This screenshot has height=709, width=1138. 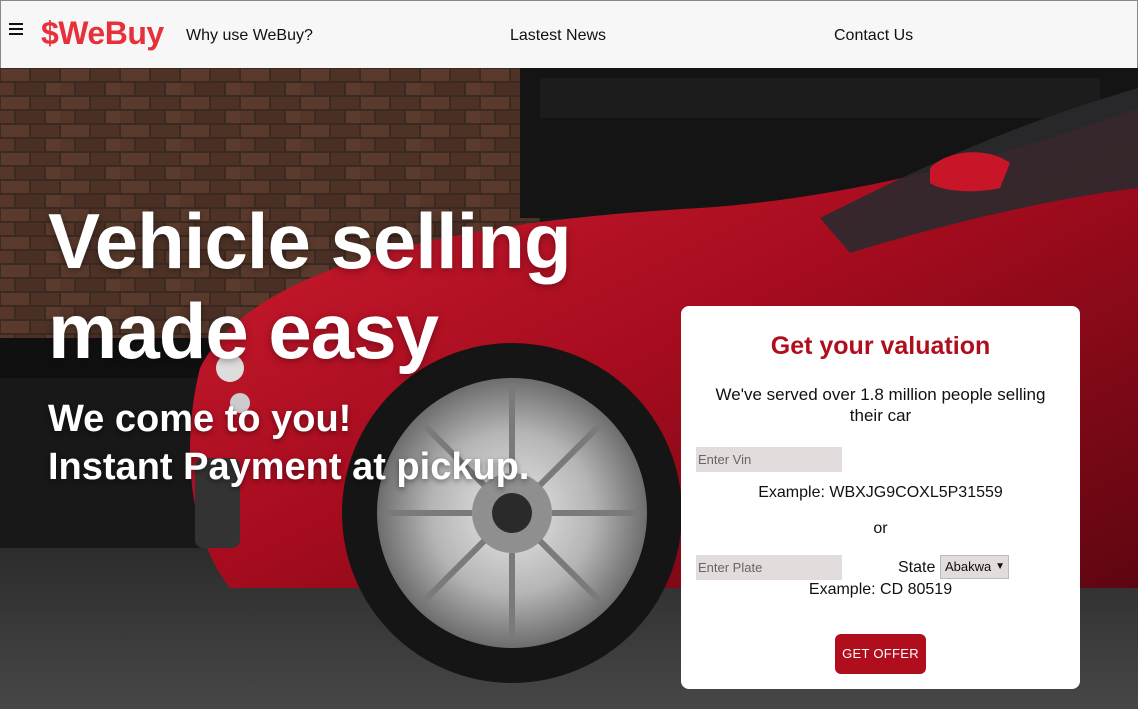 I want to click on hero-headline: Vehicle selling made easy, so click(x=328, y=286).